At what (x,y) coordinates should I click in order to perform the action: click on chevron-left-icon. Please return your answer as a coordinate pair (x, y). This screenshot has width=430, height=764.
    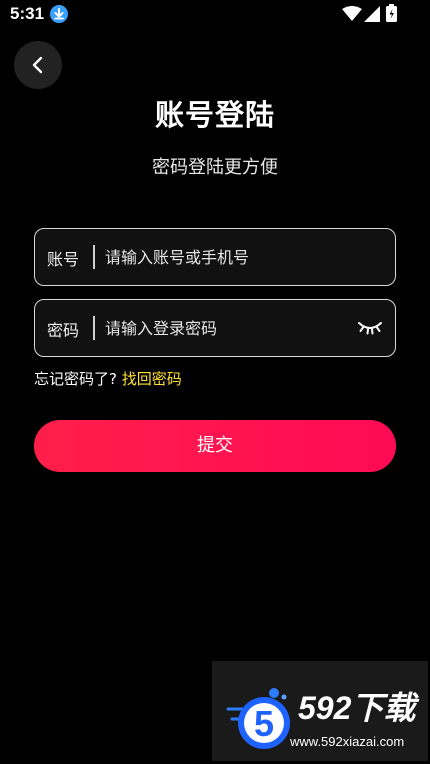
    Looking at the image, I should click on (37, 65).